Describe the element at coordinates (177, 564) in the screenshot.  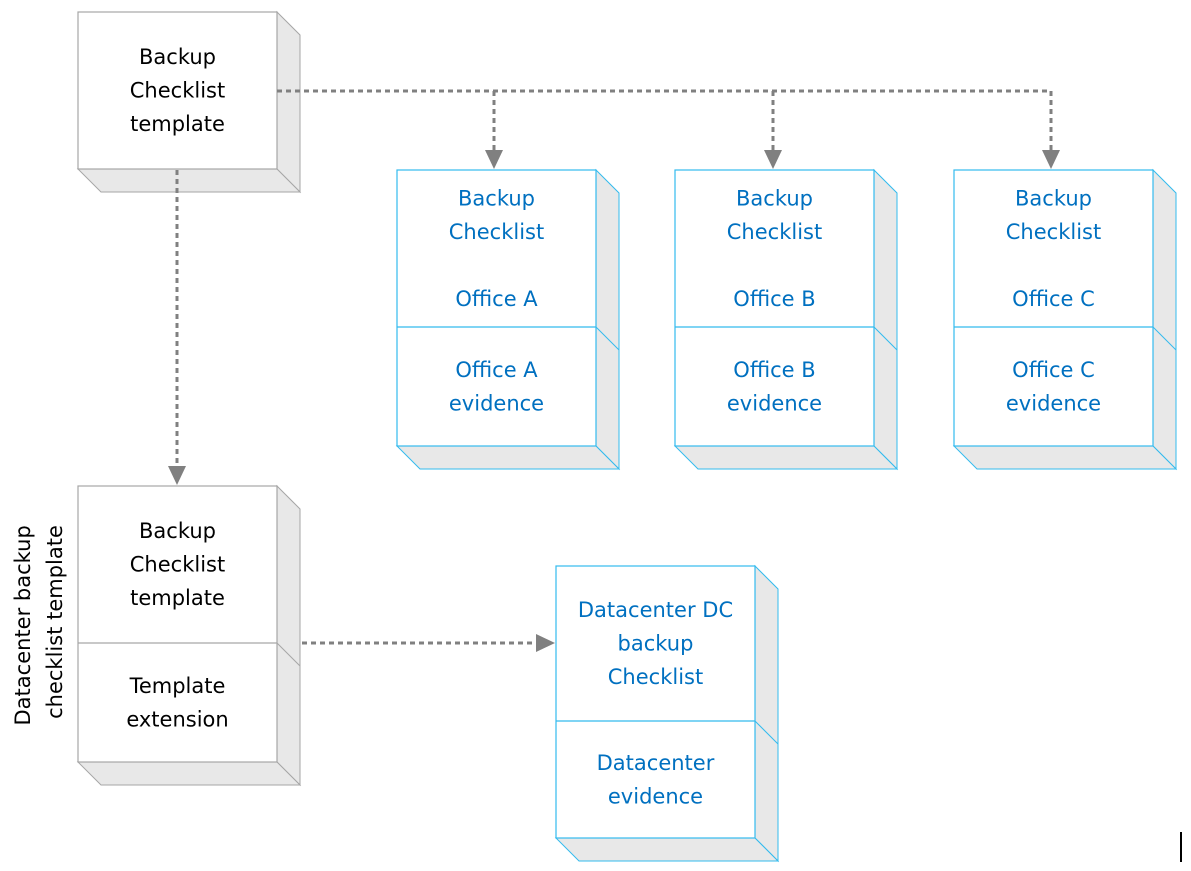
I see `box-top-label: Backup Checklist template` at that location.